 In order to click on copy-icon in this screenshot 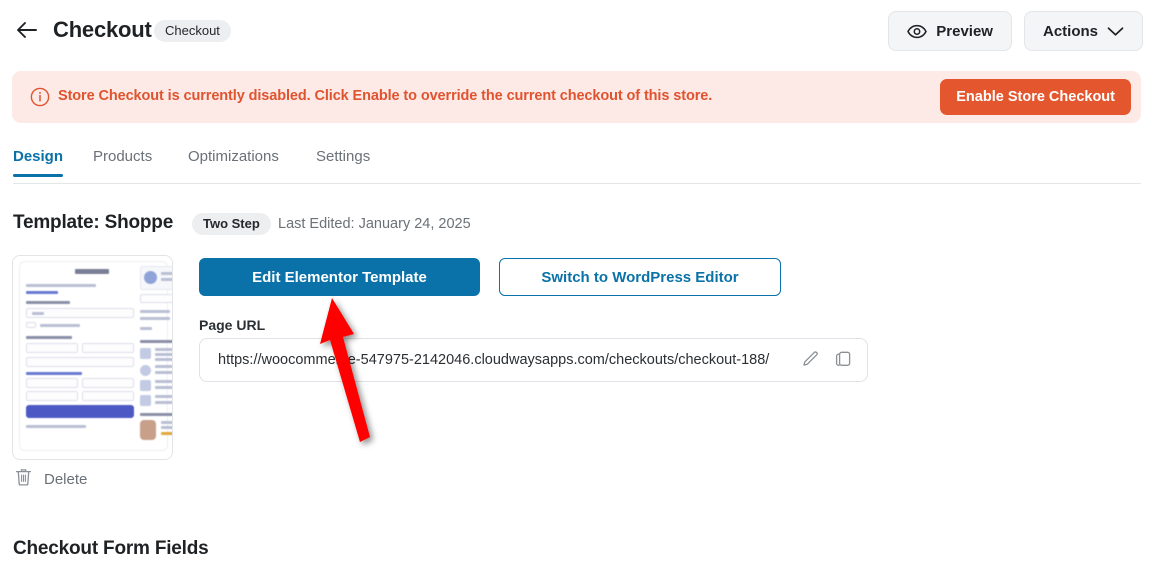, I will do `click(843, 362)`.